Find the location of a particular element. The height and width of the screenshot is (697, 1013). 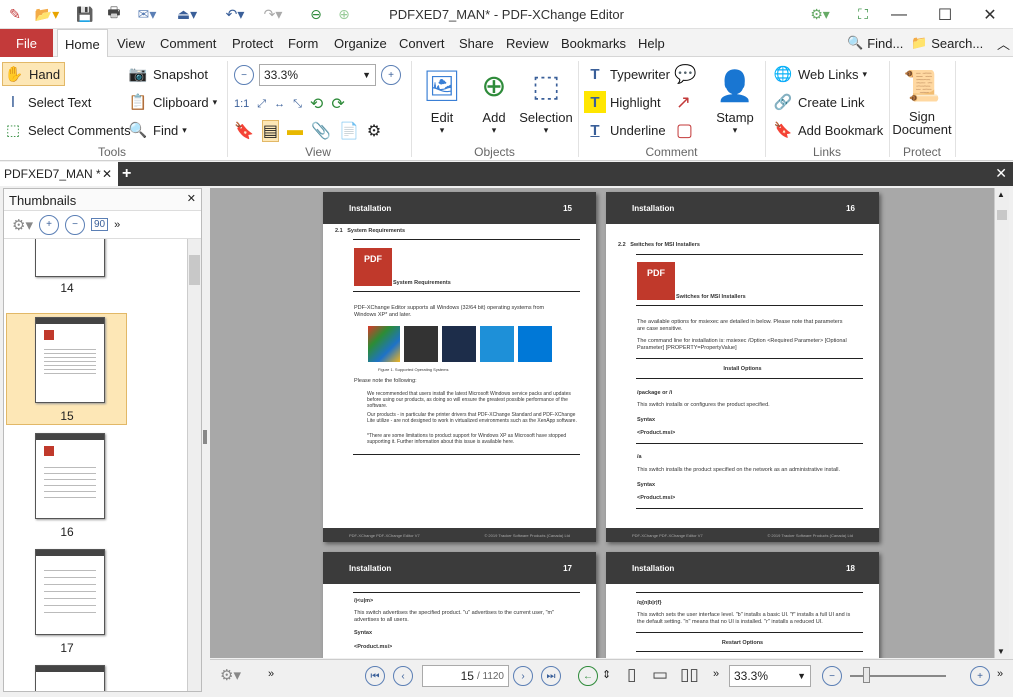

rotate-pages-icon: 90 is located at coordinates (99, 224).